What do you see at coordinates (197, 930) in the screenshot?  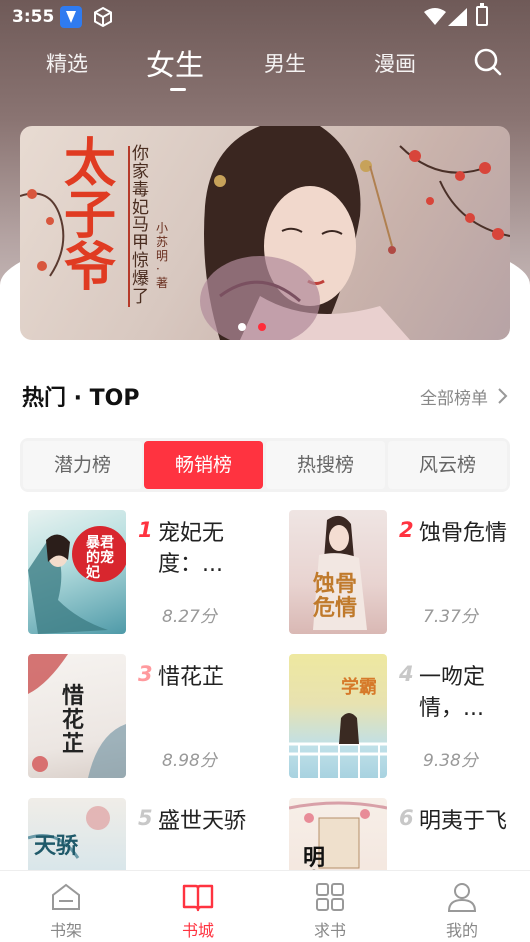 I see `nav-label: 书城` at bounding box center [197, 930].